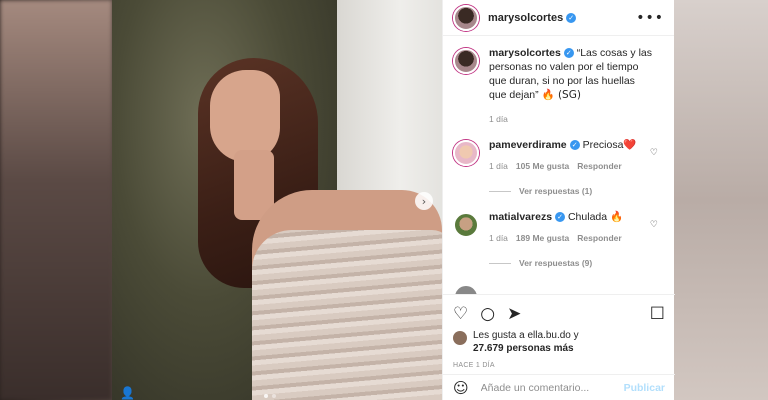 The height and width of the screenshot is (400, 768). Describe the element at coordinates (460, 338) in the screenshot. I see `liker-avatar` at that location.